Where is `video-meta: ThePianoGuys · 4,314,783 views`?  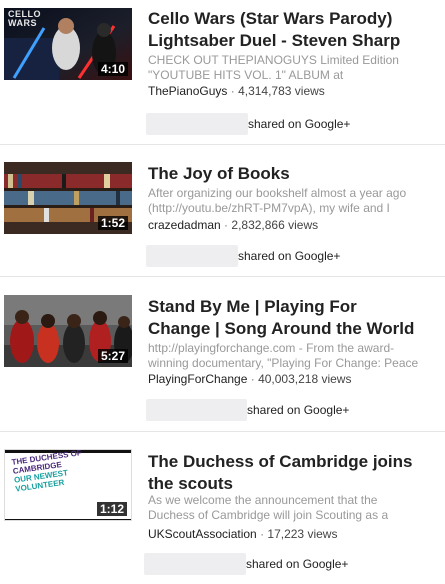 video-meta: ThePianoGuys · 4,314,783 views is located at coordinates (236, 91).